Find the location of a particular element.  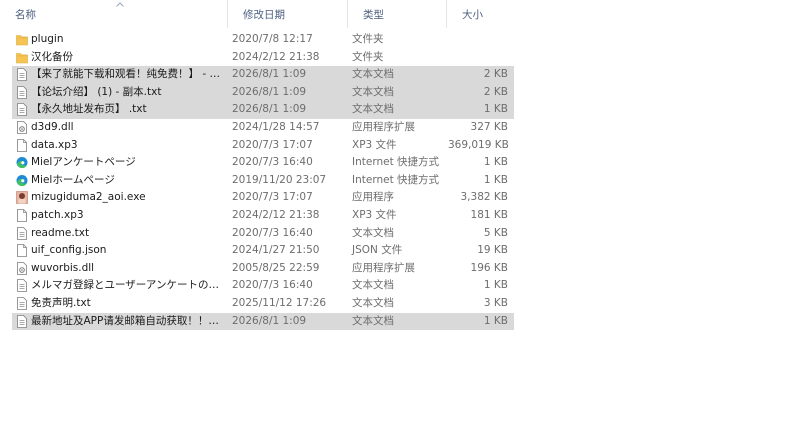

column-header-name: 名称 is located at coordinates (114, 14).